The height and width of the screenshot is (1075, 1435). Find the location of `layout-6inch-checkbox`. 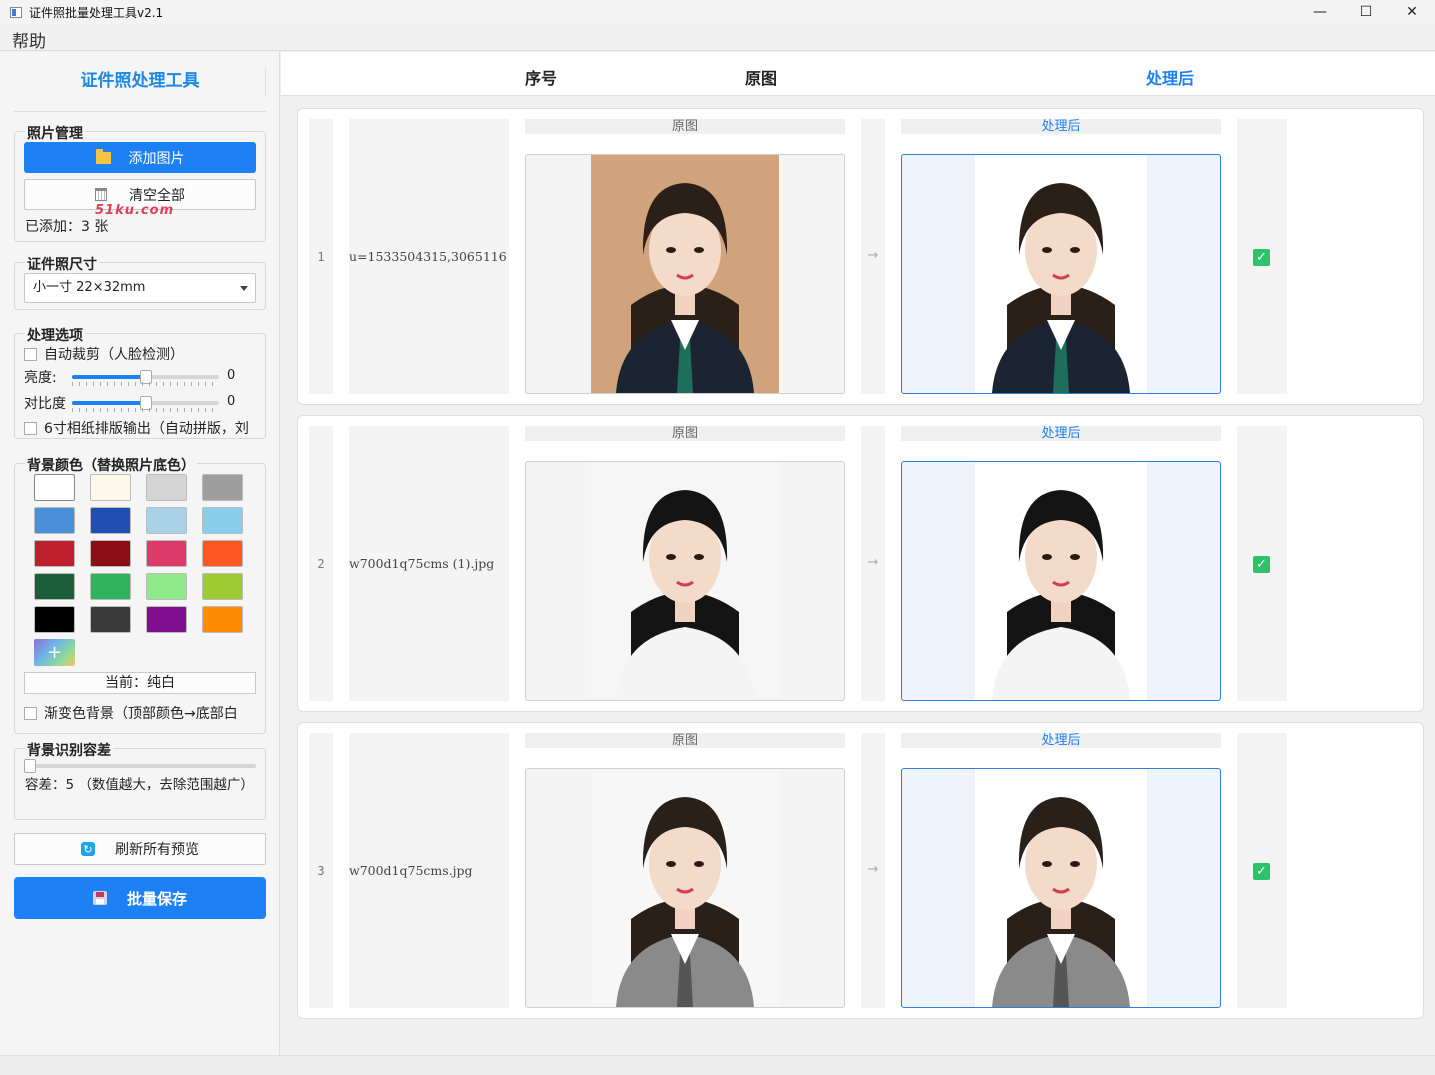

layout-6inch-checkbox is located at coordinates (30, 428).